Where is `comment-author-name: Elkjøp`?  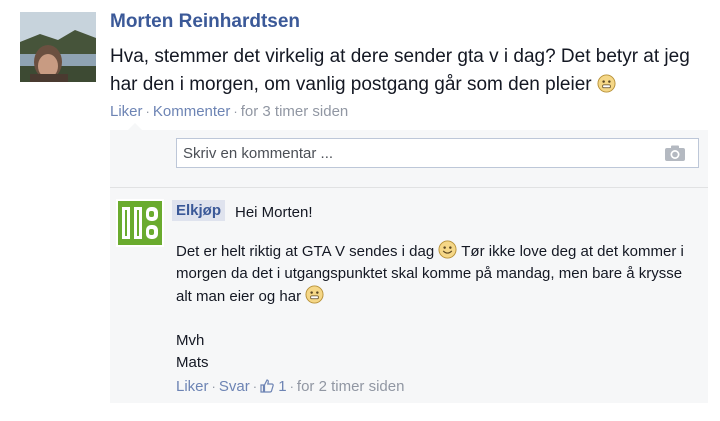 comment-author-name: Elkjøp is located at coordinates (199, 210).